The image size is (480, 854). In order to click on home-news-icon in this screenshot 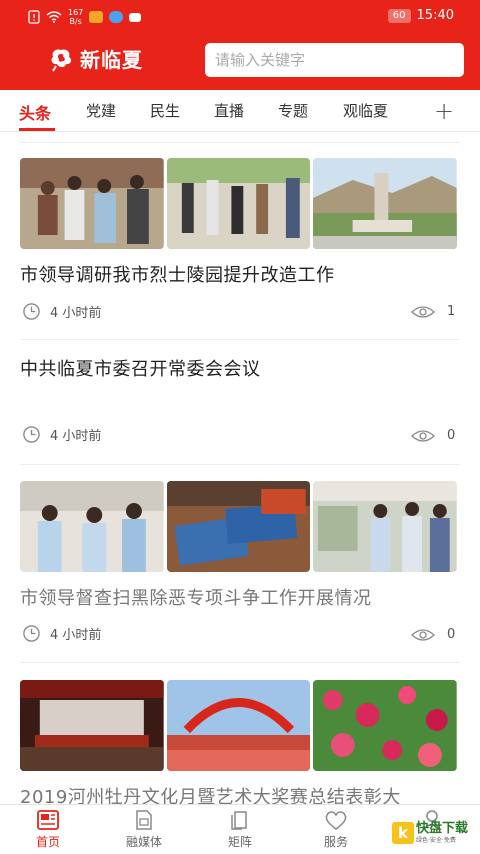, I will do `click(48, 820)`.